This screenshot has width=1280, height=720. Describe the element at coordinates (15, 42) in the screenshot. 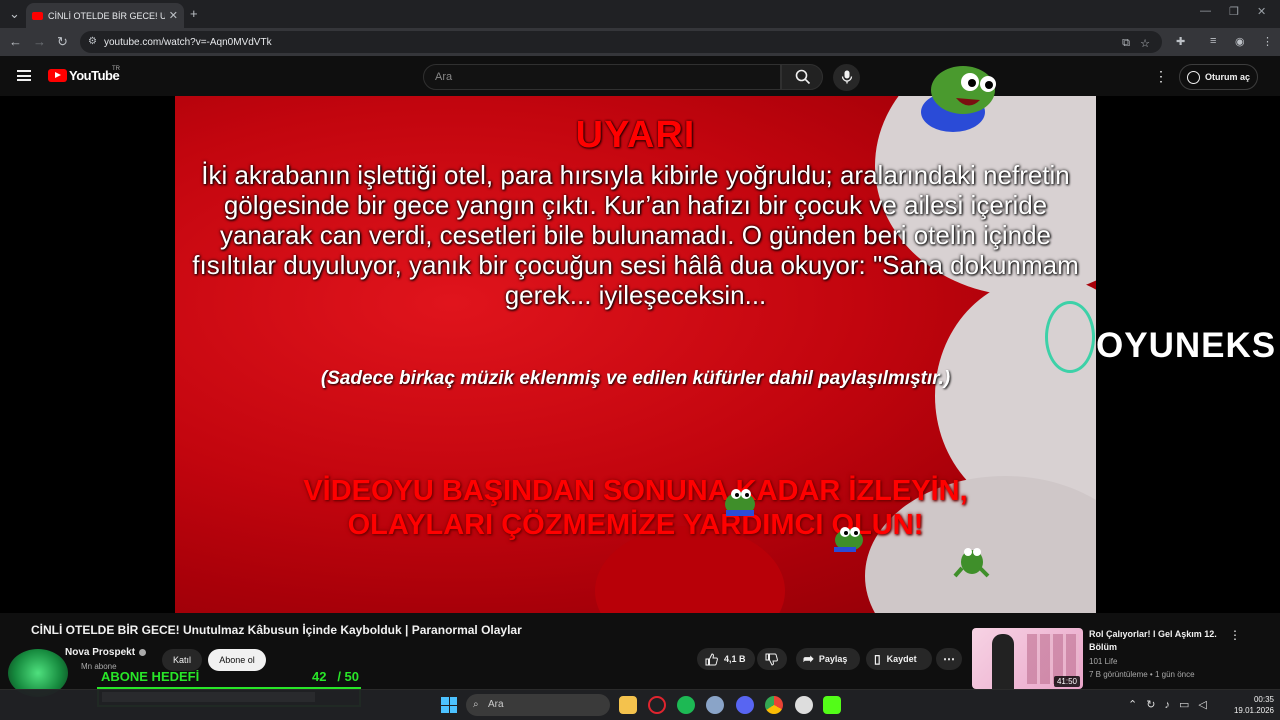

I see `back-icon: ←` at that location.